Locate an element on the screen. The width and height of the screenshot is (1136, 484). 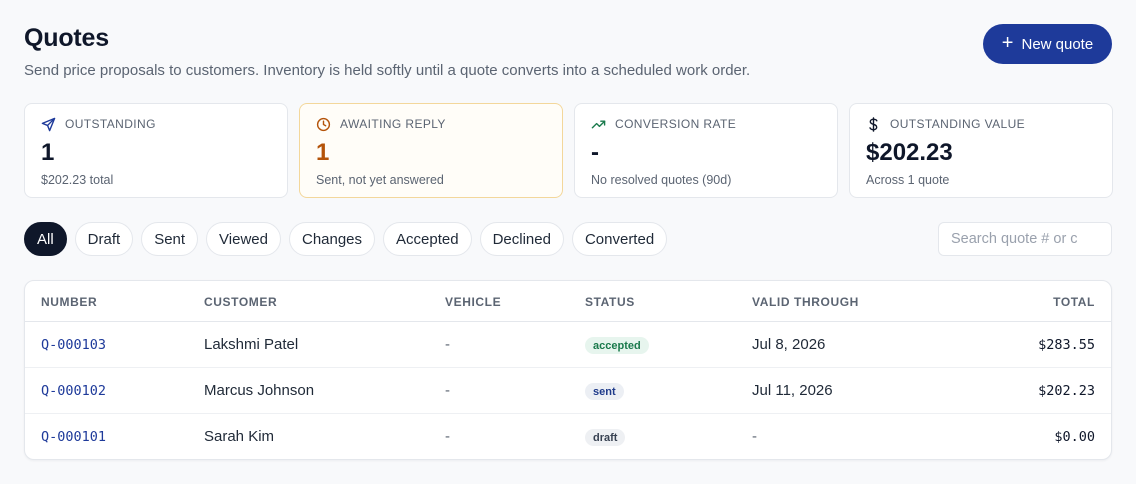
quote-total: $202.23 is located at coordinates (1066, 391).